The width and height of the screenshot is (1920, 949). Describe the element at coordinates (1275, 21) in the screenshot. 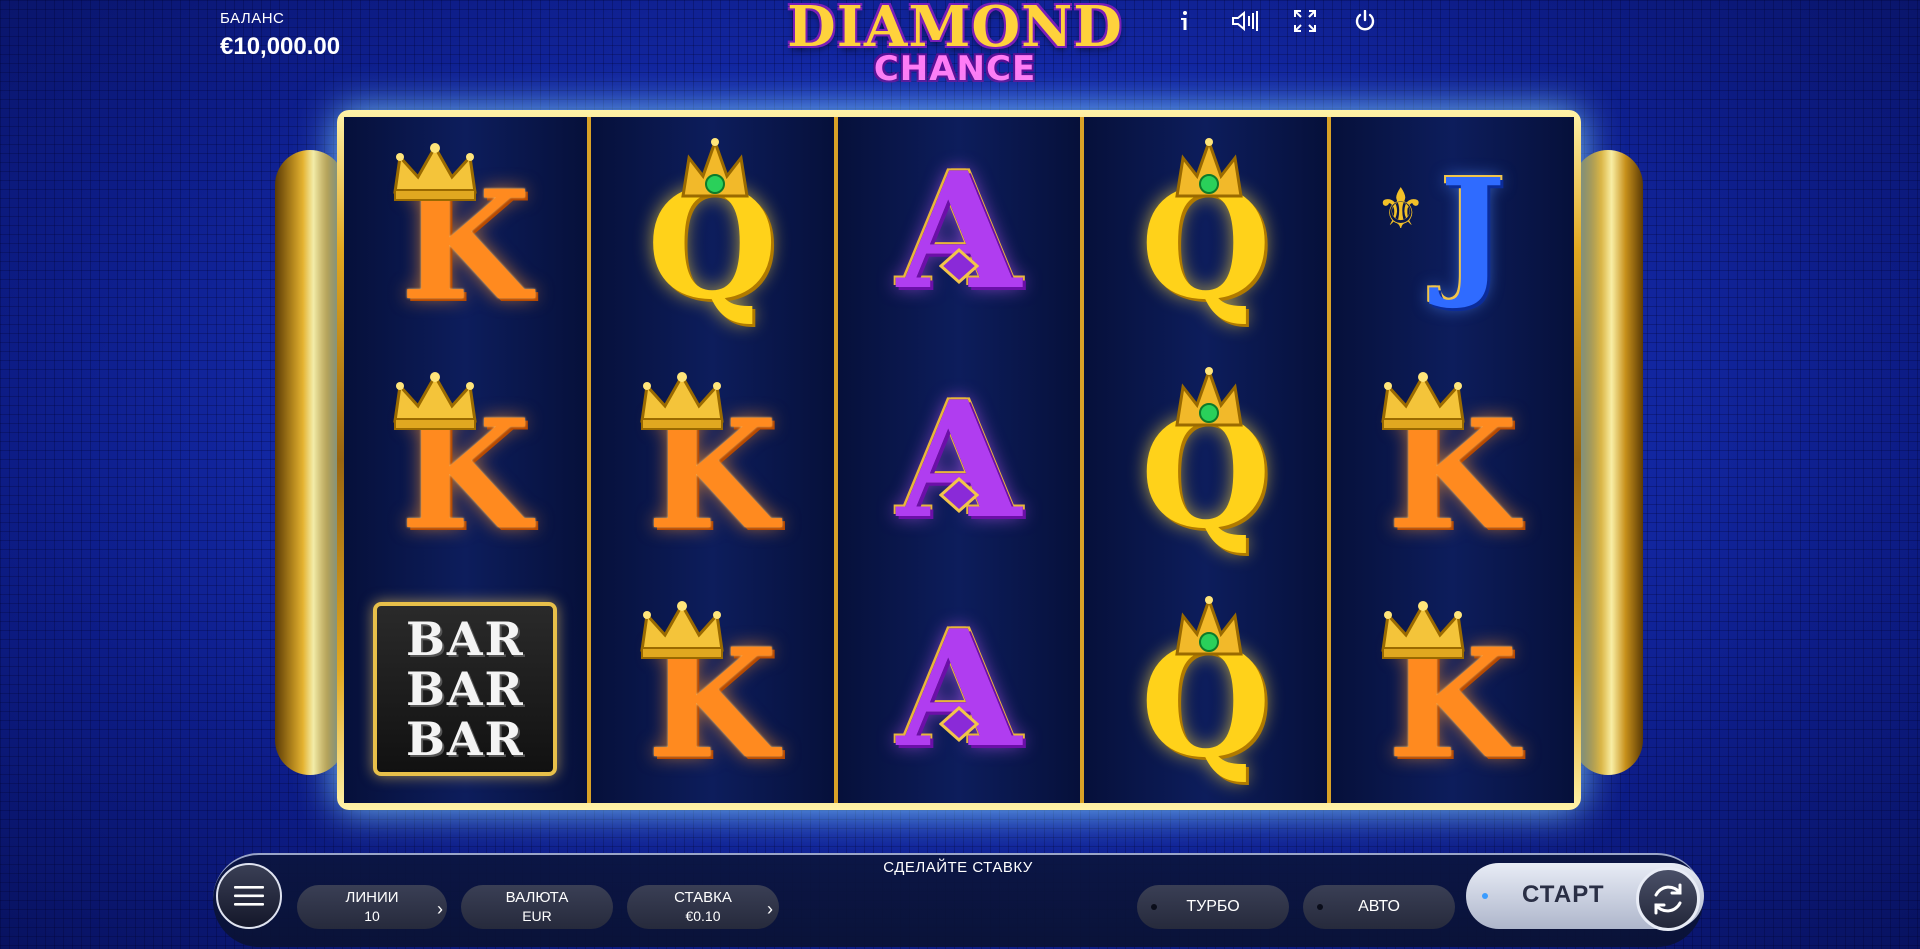

I see `top-toolbar` at that location.